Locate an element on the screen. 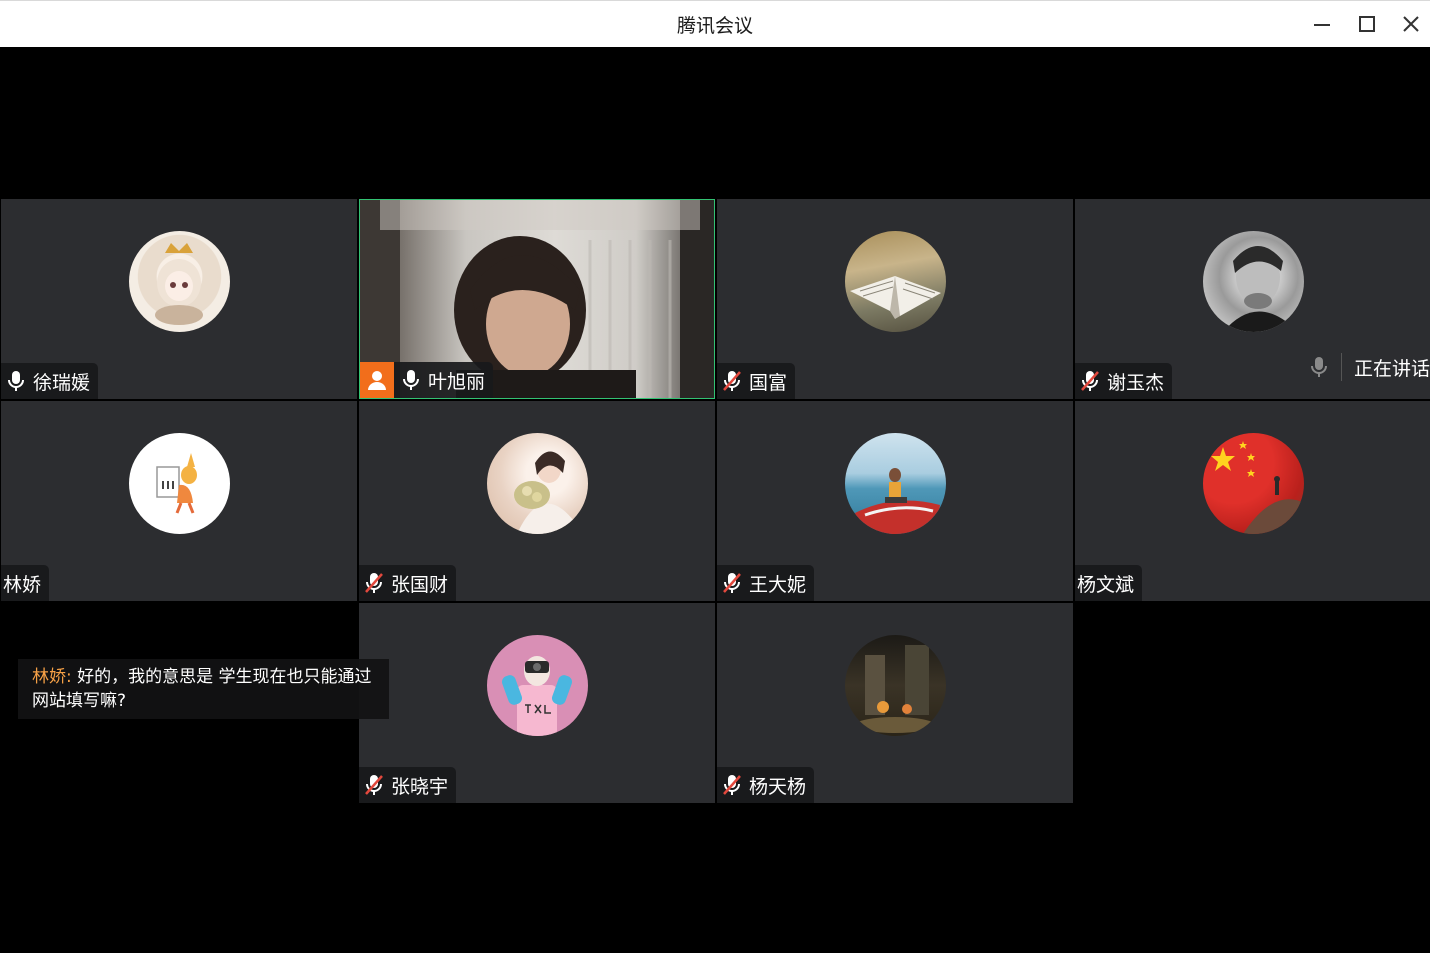 The image size is (1430, 953). participant-name: 叶旭丽 is located at coordinates (457, 381).